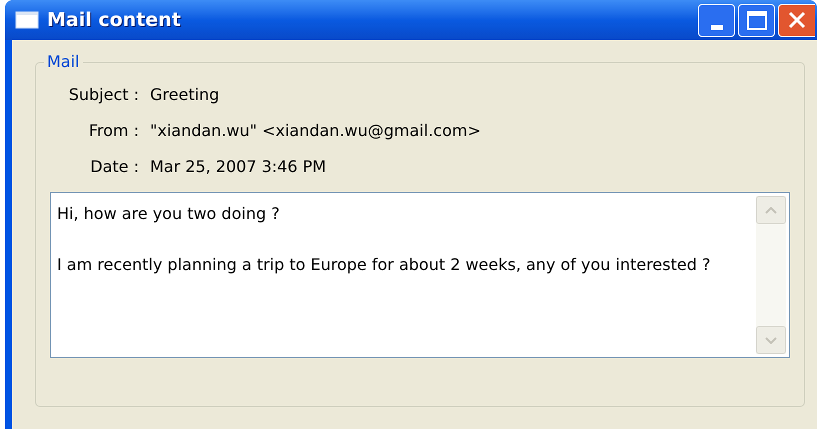 This screenshot has height=429, width=817. Describe the element at coordinates (238, 167) in the screenshot. I see `field-value: Mar 25, 2007 3:46 PM` at that location.